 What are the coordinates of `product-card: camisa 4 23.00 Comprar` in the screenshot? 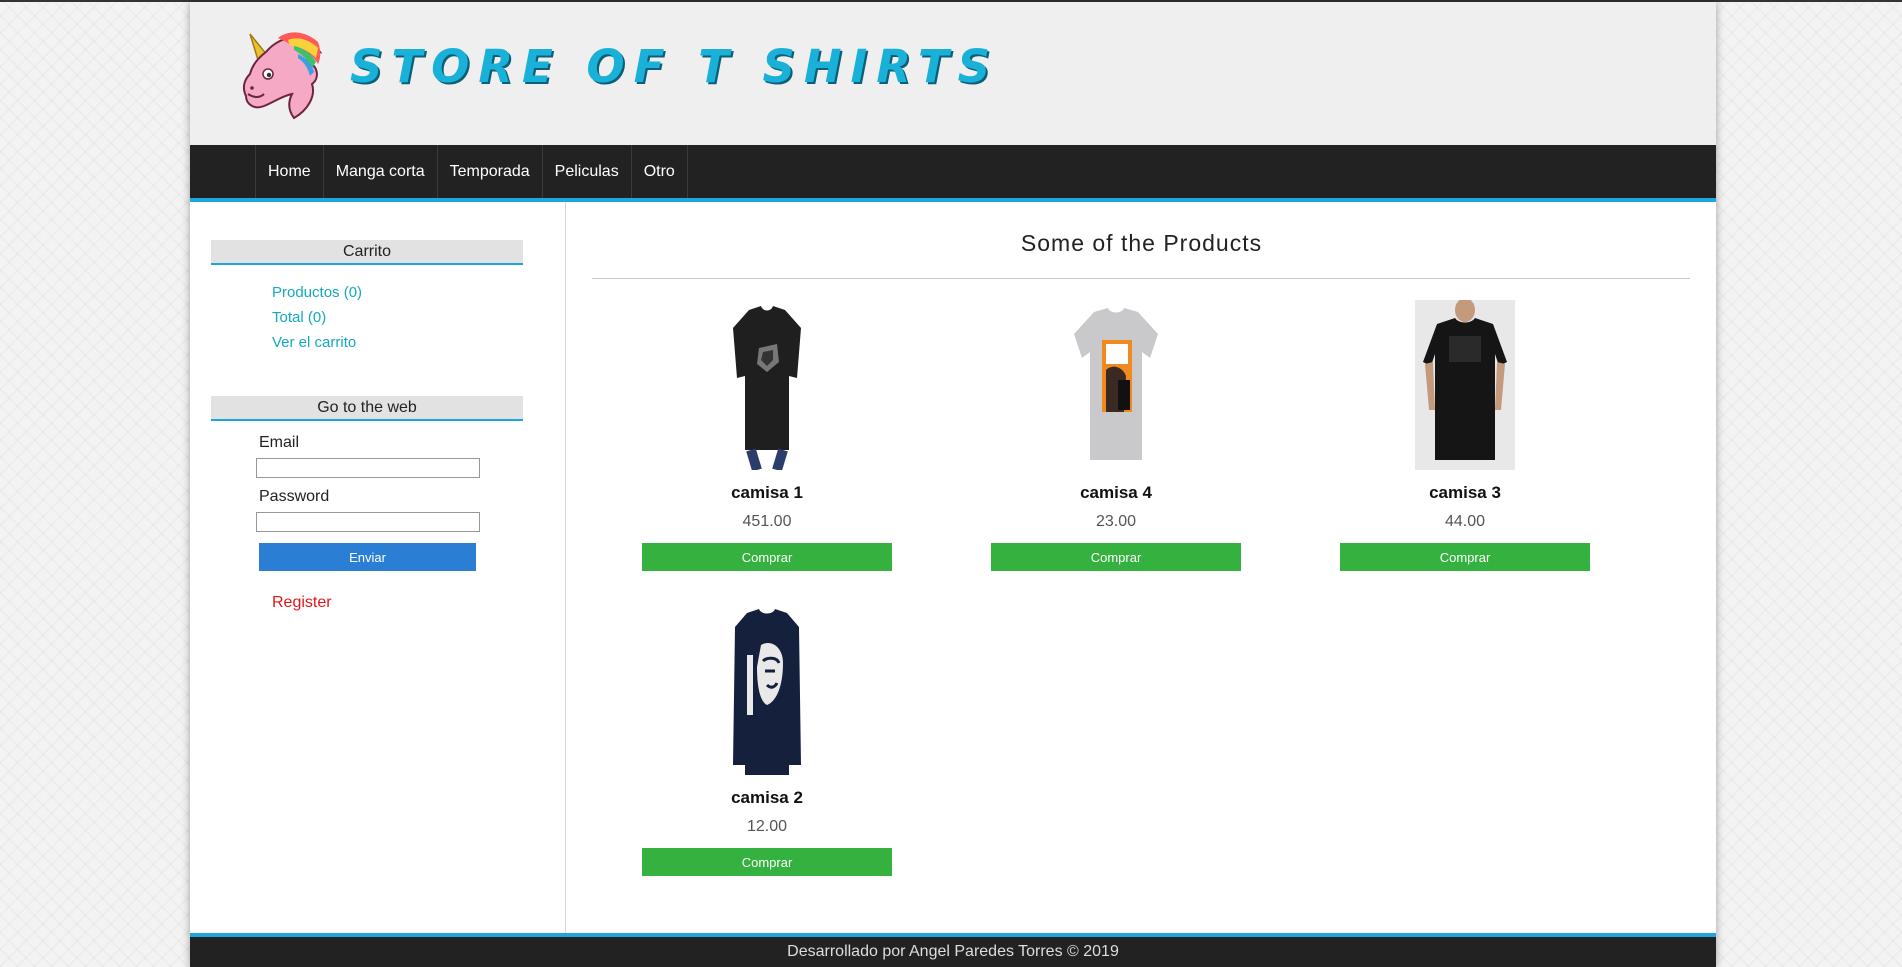 It's located at (1116, 440).